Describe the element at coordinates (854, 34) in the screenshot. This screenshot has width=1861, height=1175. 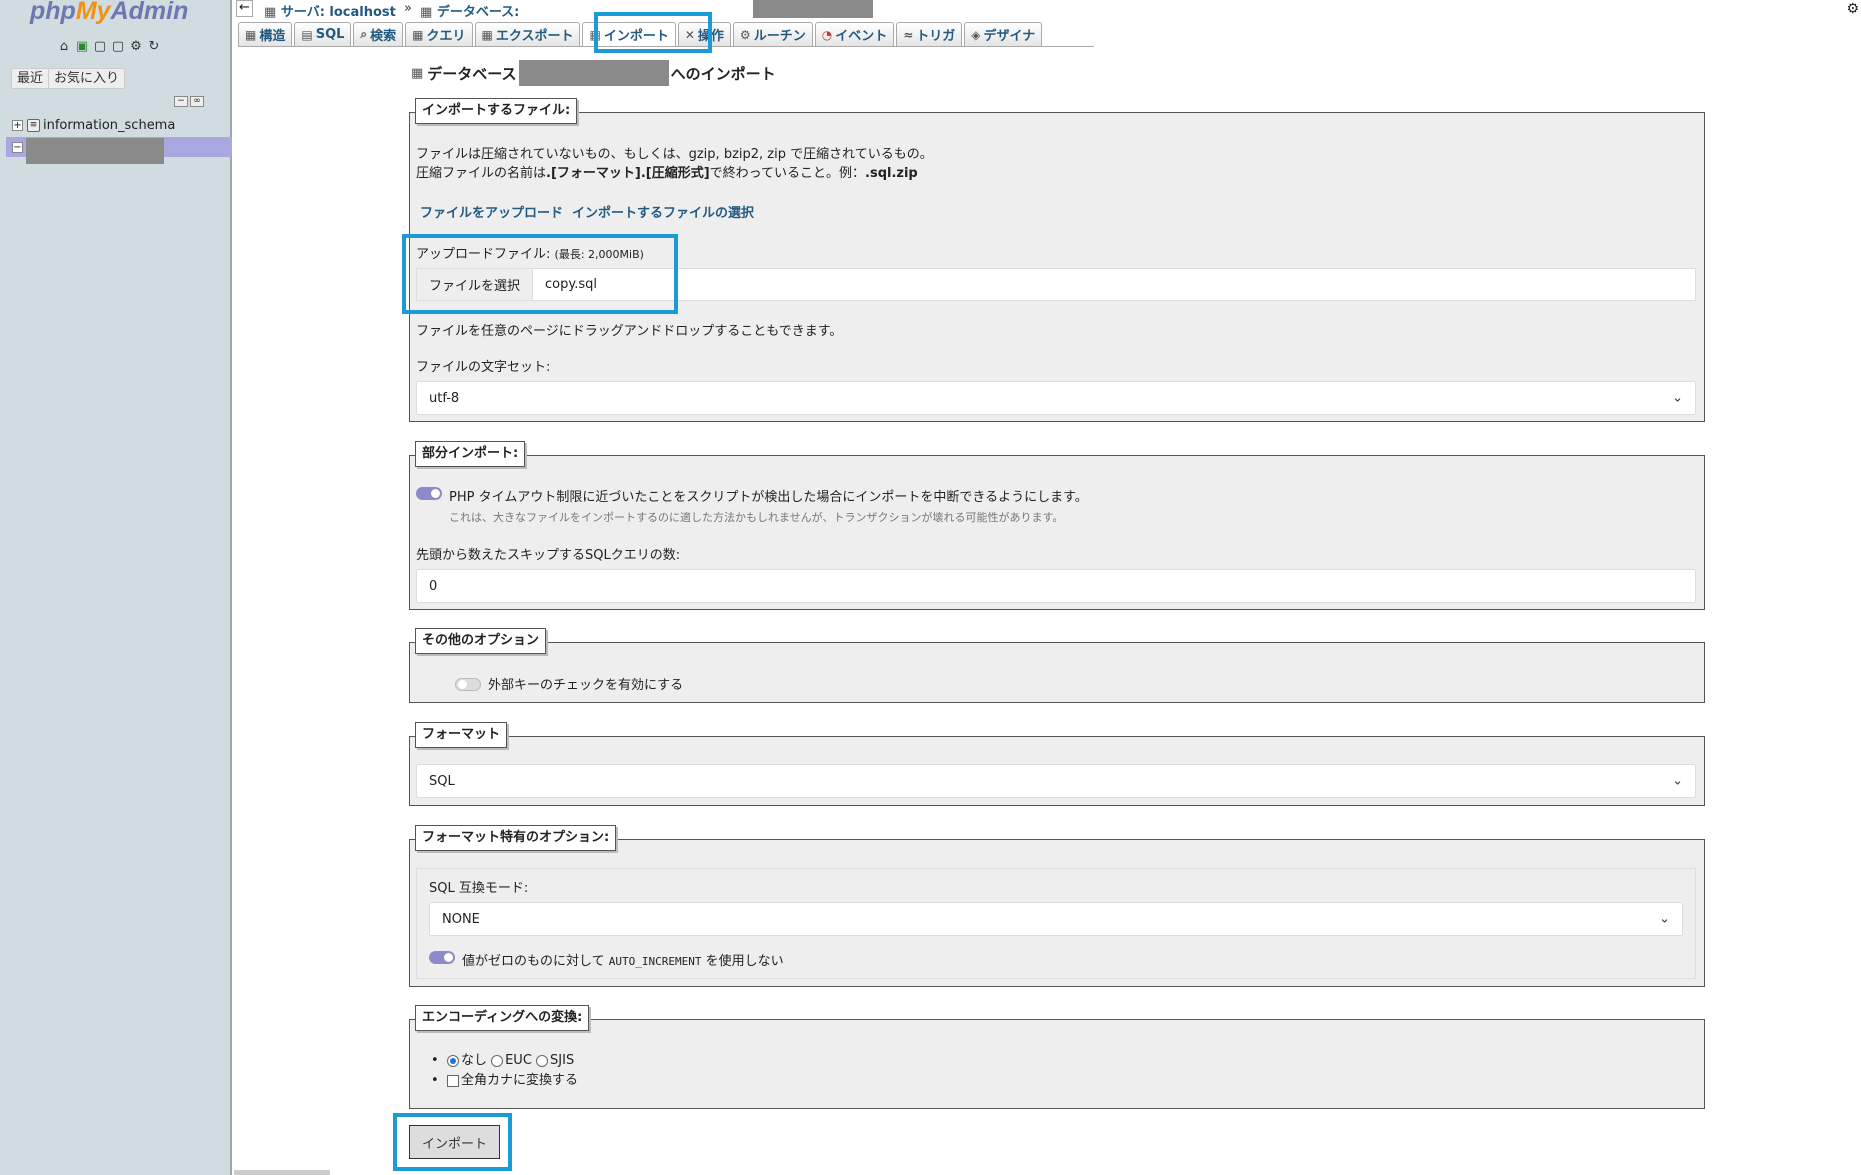
I see `tab-events: ◔ イベント` at that location.